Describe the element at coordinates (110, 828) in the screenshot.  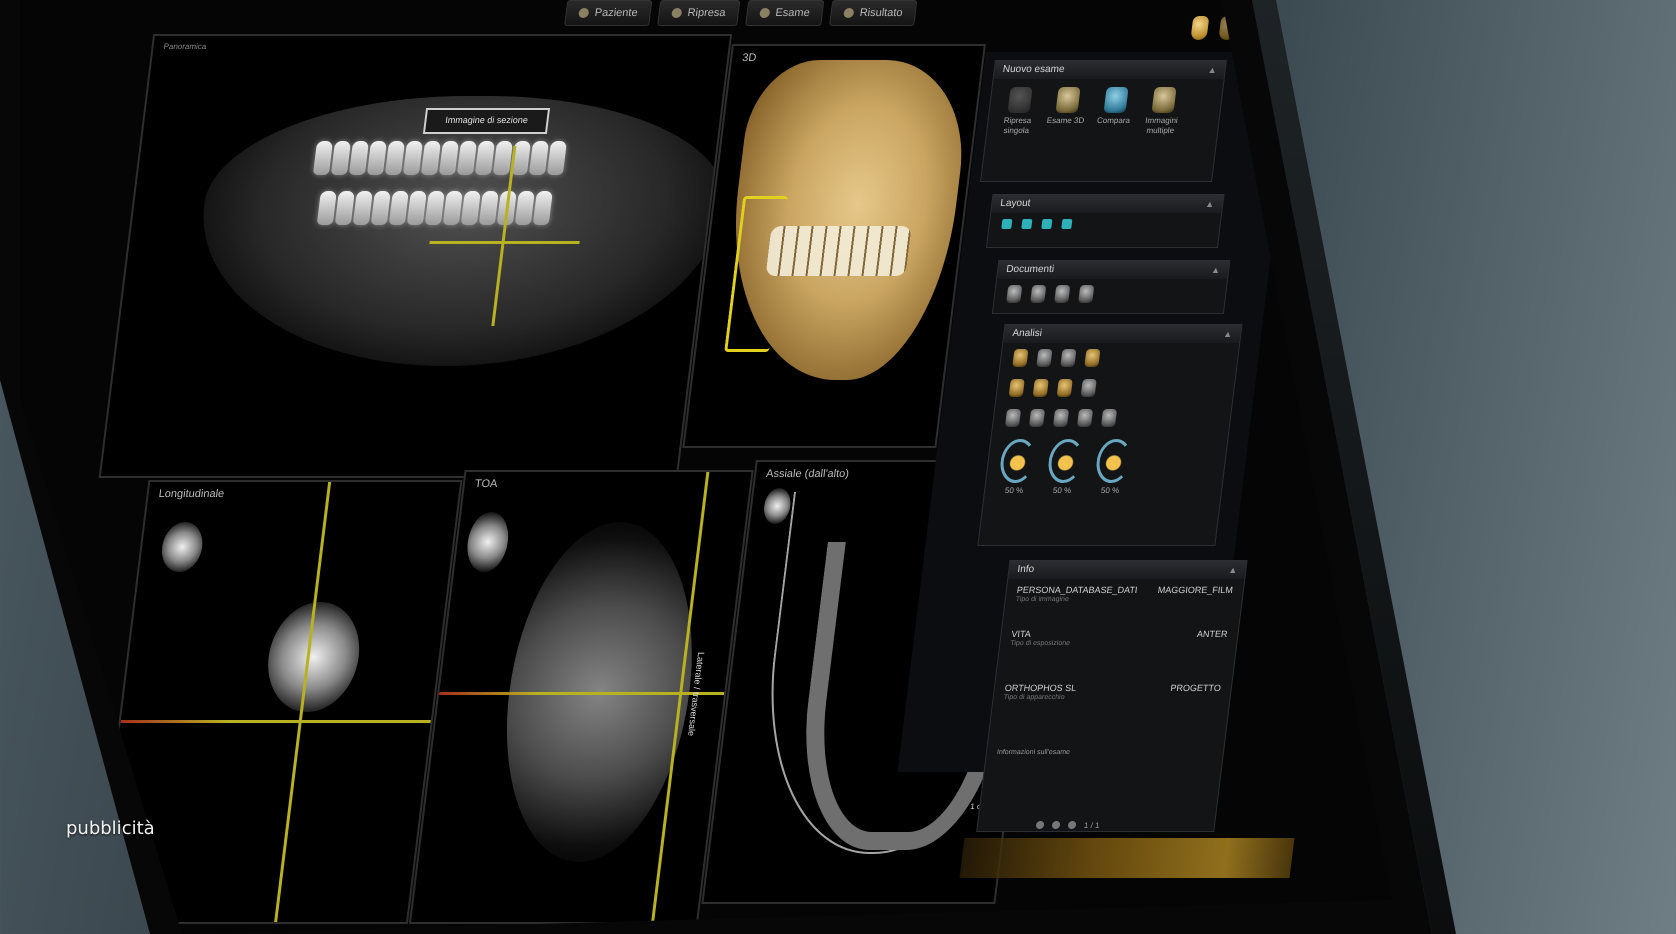
I see `advertising-watermark: pubblicità` at that location.